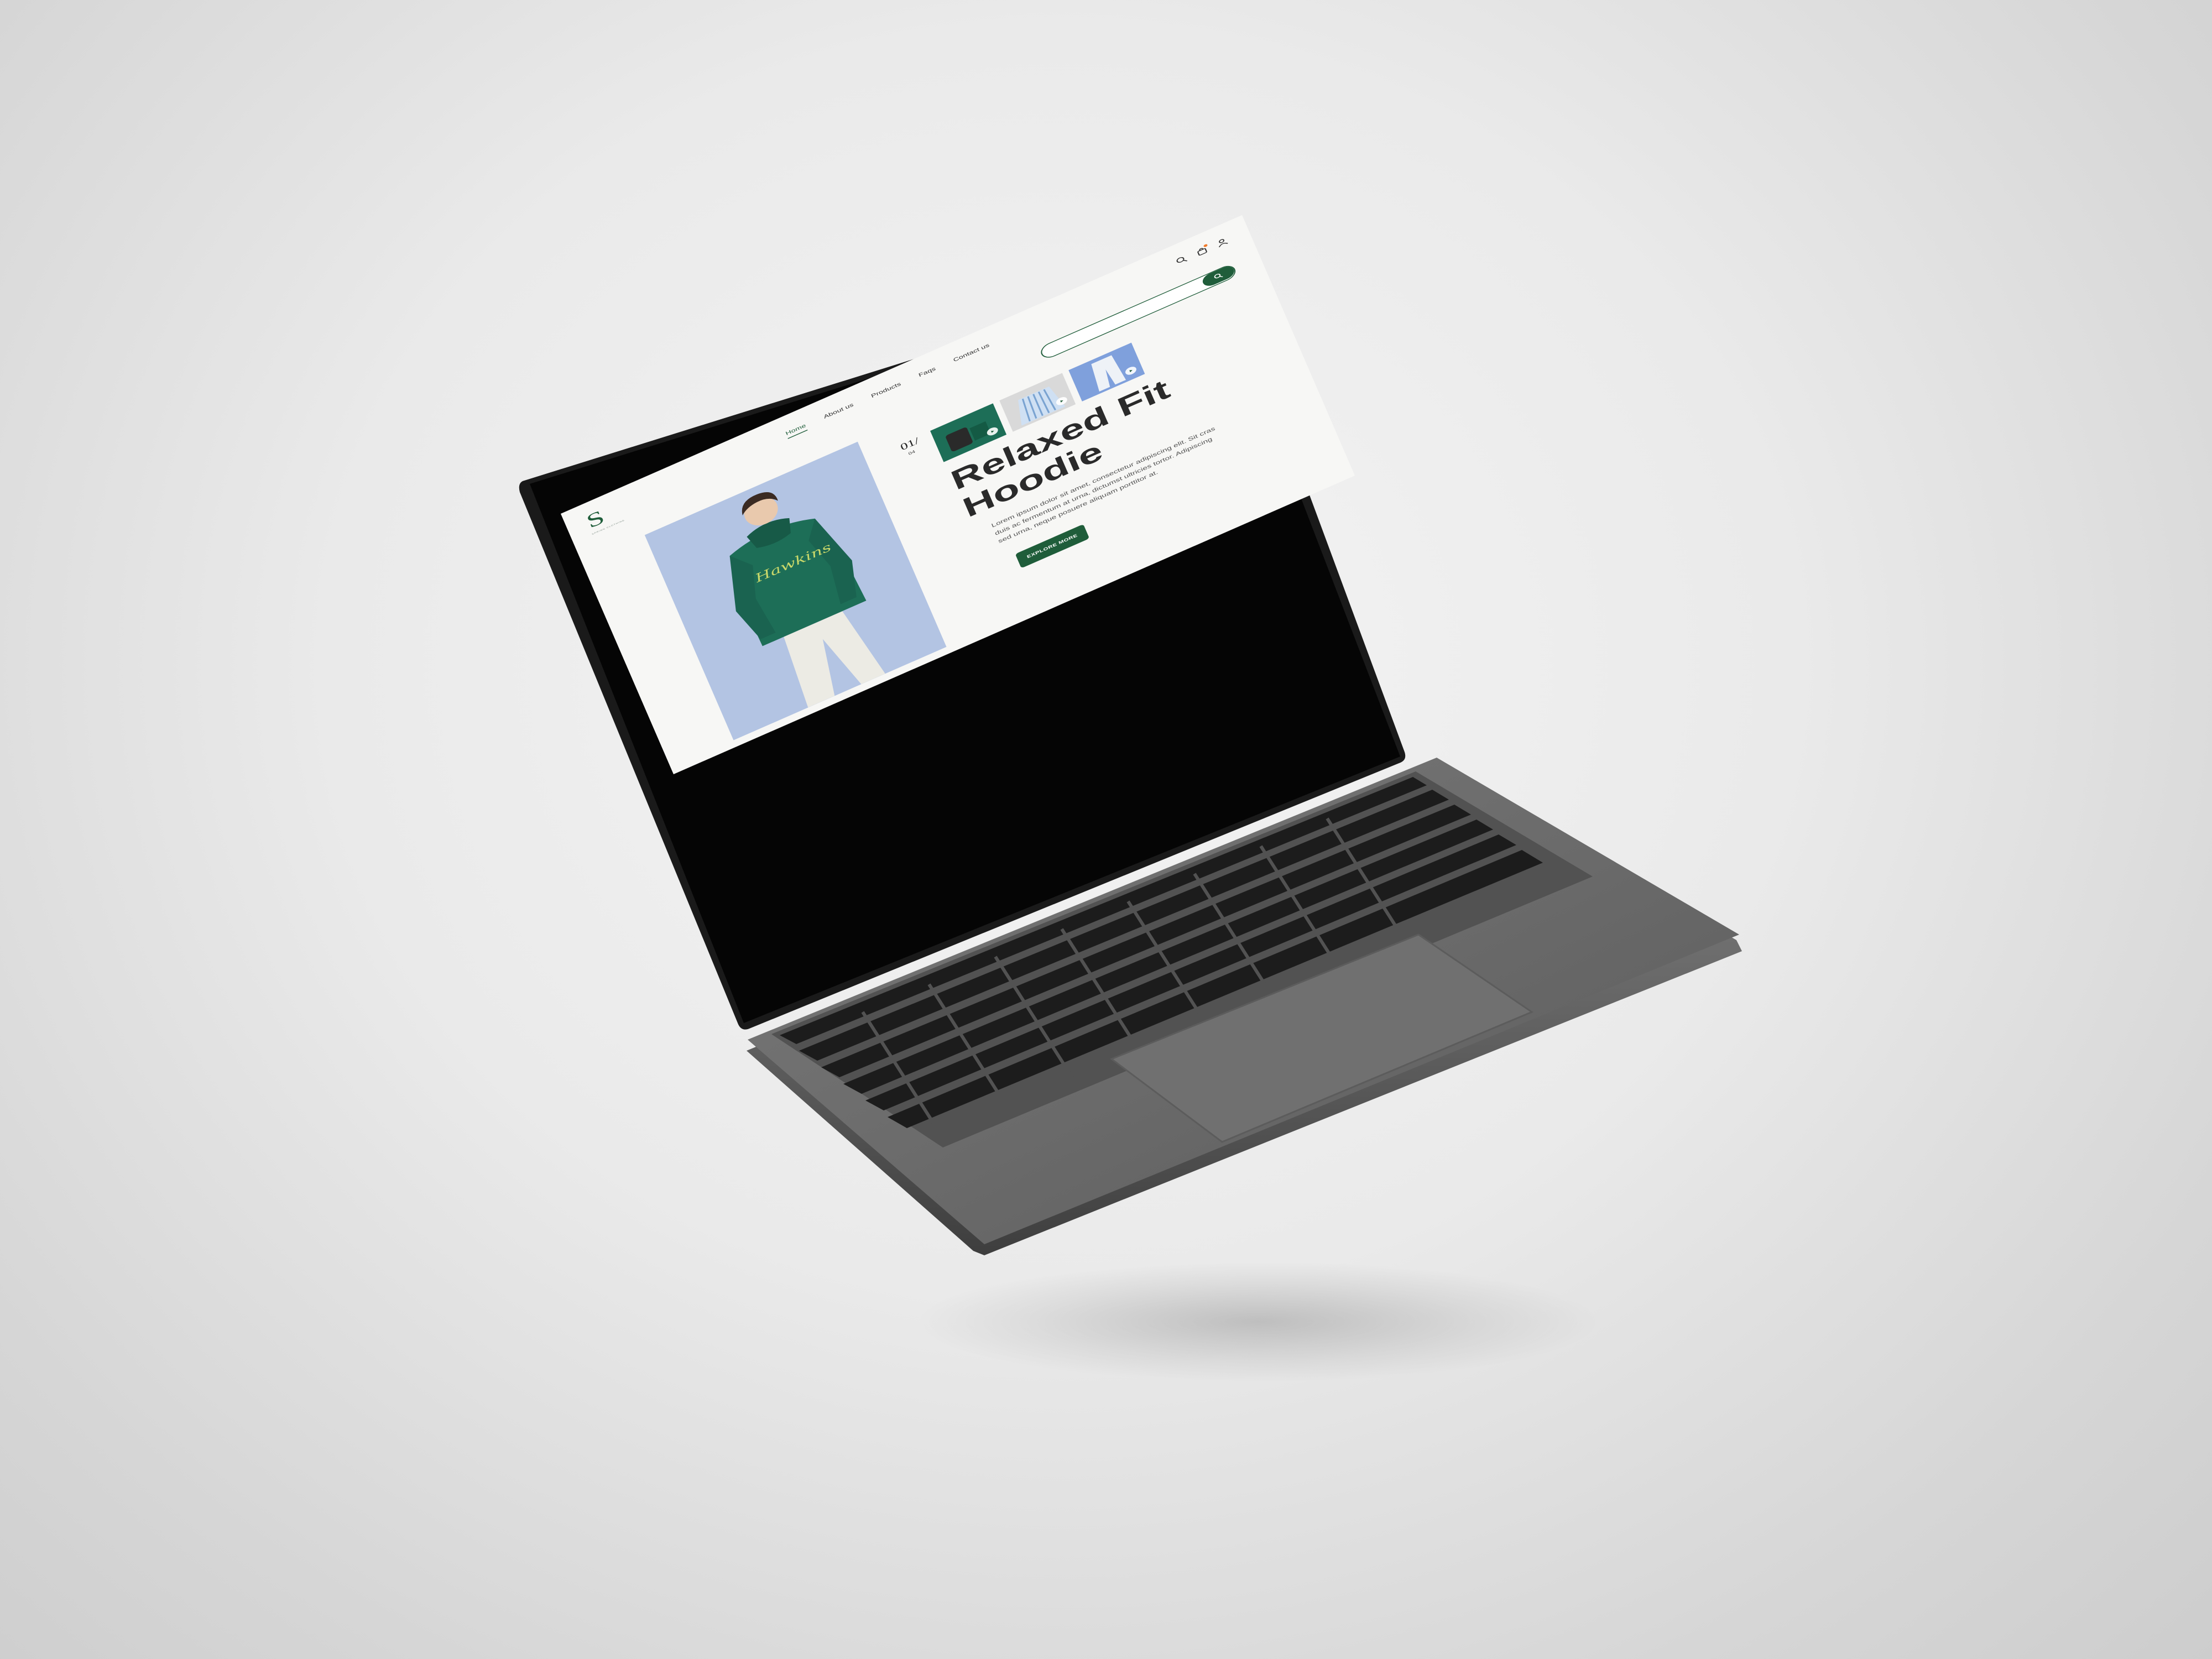 The height and width of the screenshot is (1659, 2212). I want to click on user-icon, so click(1222, 243).